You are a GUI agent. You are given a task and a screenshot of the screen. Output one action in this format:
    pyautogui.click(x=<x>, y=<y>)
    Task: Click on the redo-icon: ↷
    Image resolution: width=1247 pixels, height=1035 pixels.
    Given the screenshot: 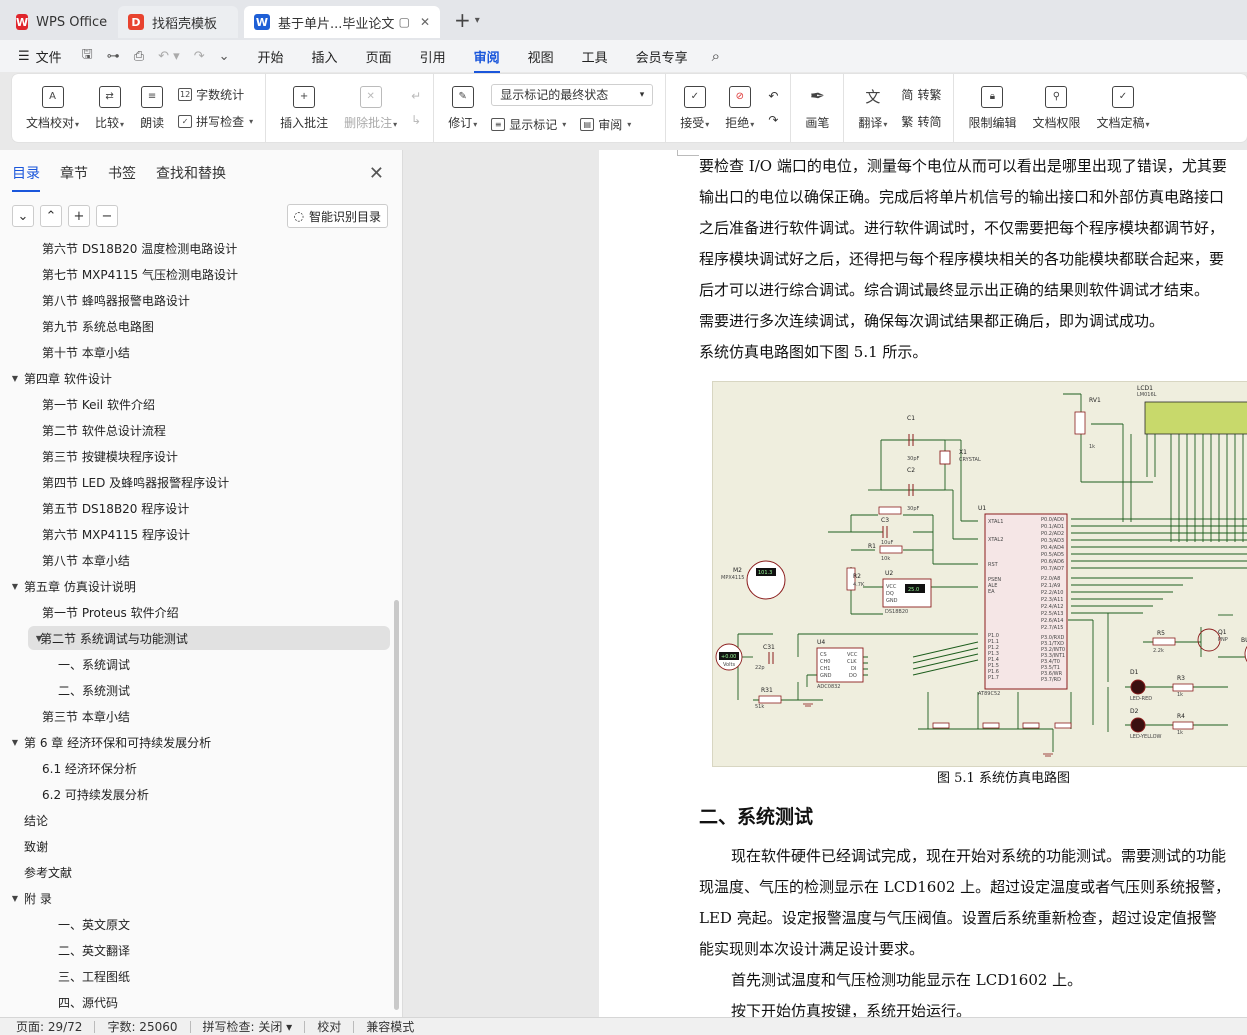 What is the action you would take?
    pyautogui.click(x=199, y=56)
    